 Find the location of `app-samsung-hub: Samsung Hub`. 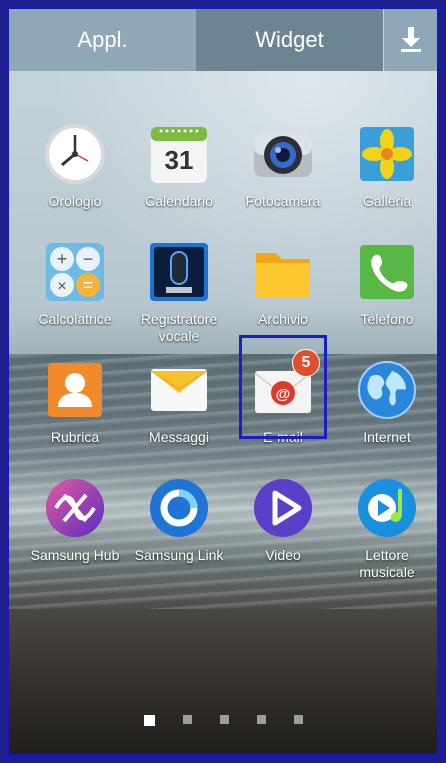

app-samsung-hub: Samsung Hub is located at coordinates (75, 520).